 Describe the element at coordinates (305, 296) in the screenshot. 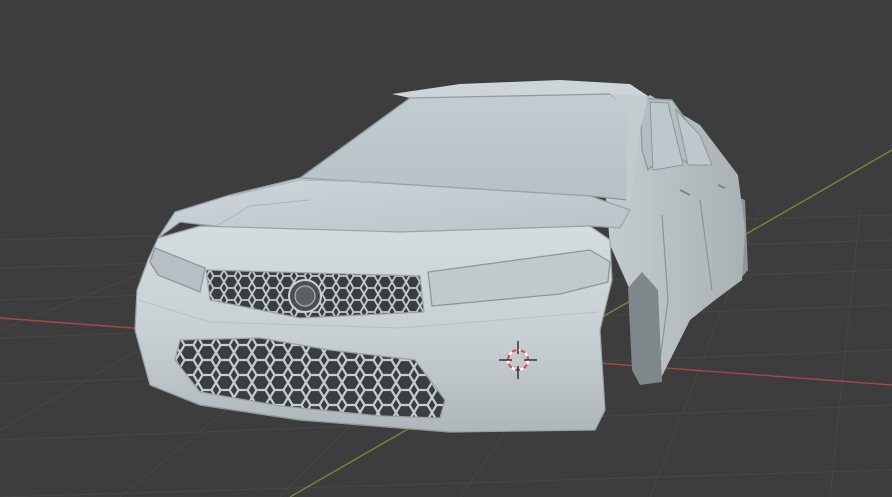

I see `brand-emblem` at that location.